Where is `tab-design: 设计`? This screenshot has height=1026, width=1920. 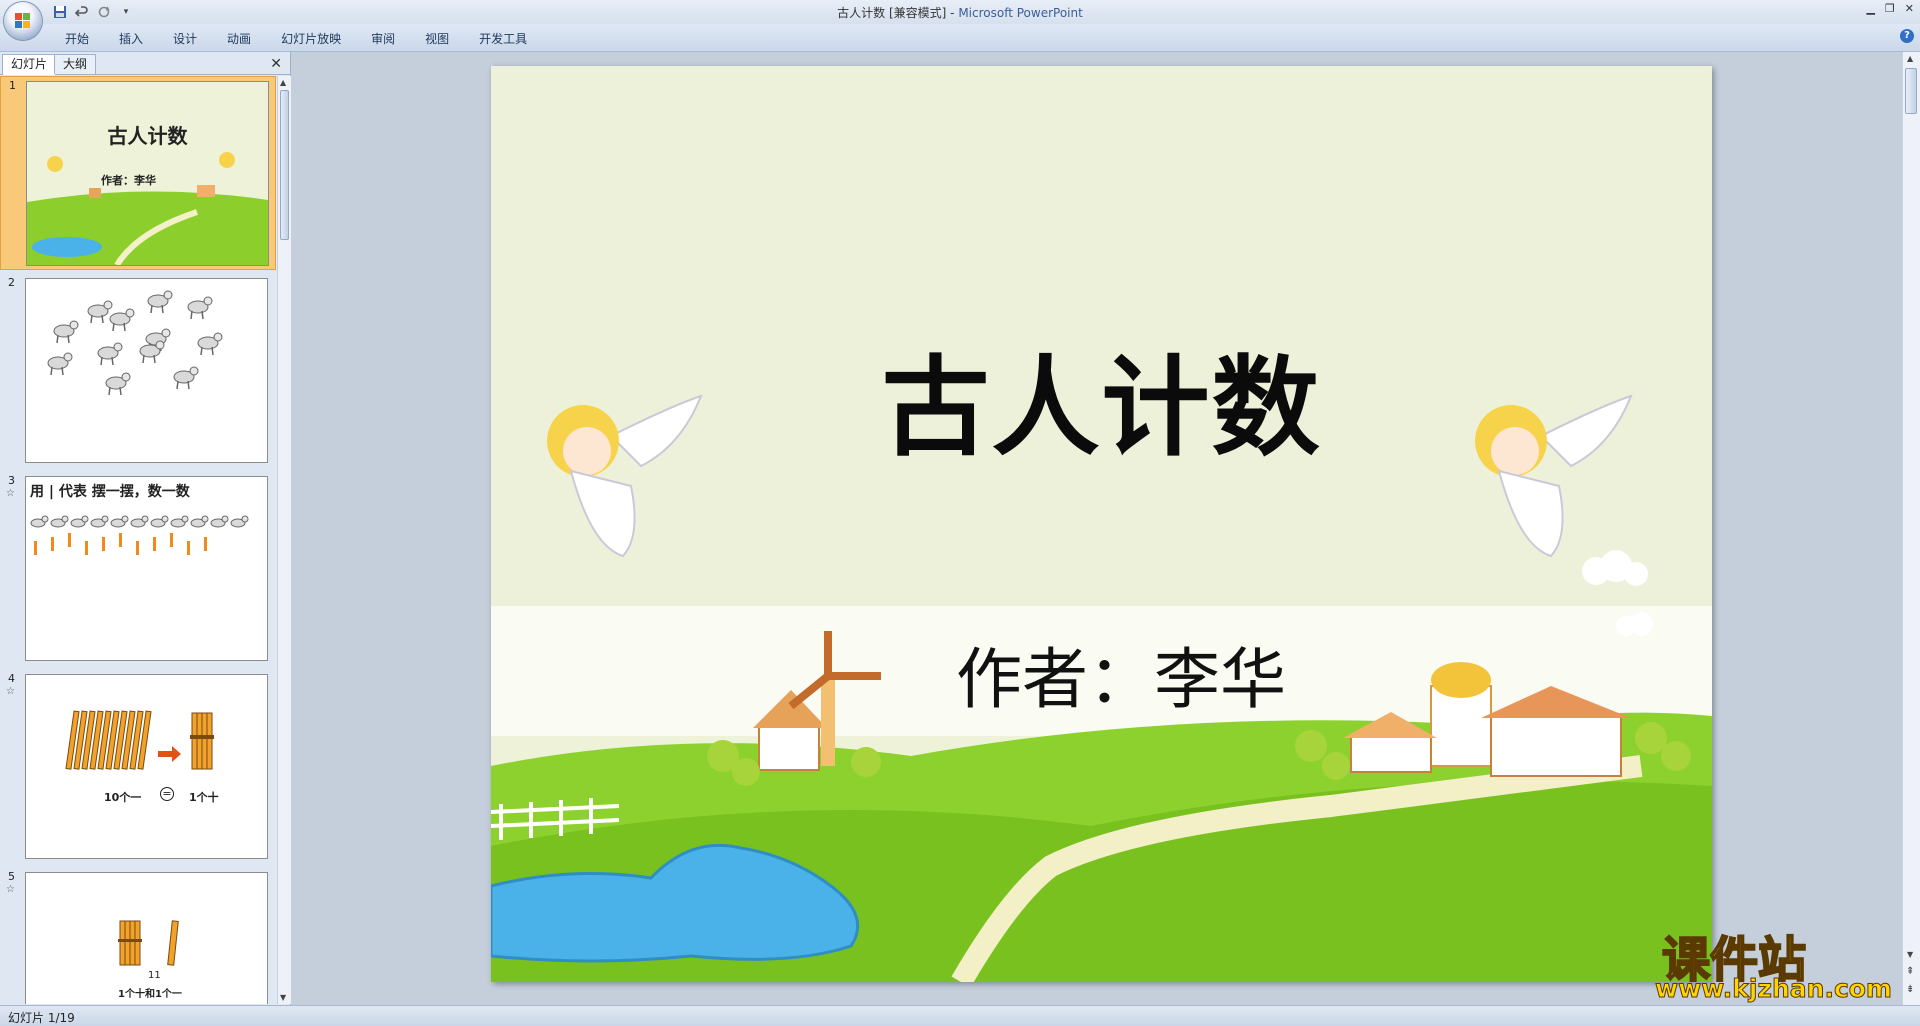 tab-design: 设计 is located at coordinates (185, 39).